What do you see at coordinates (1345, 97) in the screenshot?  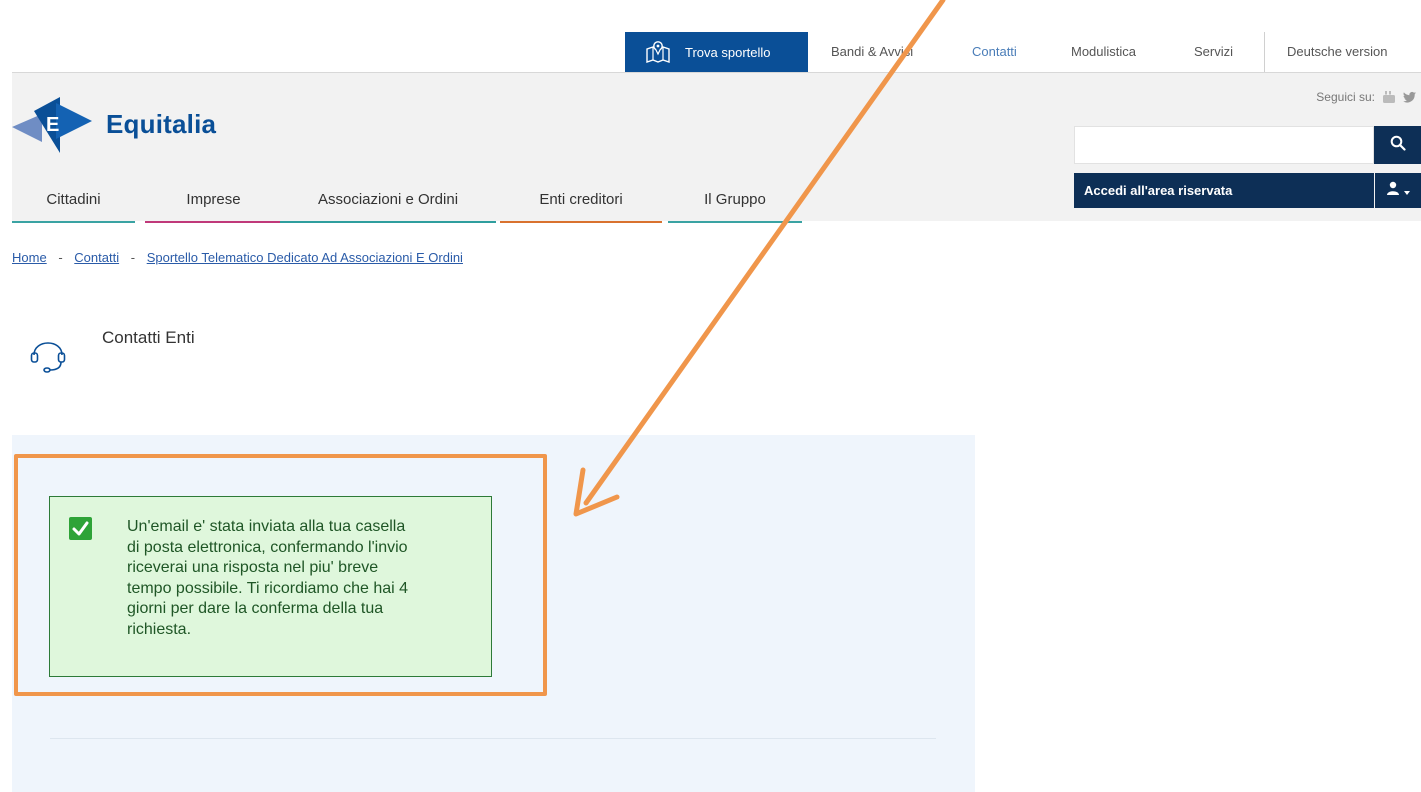 I see `seguici-label: Seguici su:` at bounding box center [1345, 97].